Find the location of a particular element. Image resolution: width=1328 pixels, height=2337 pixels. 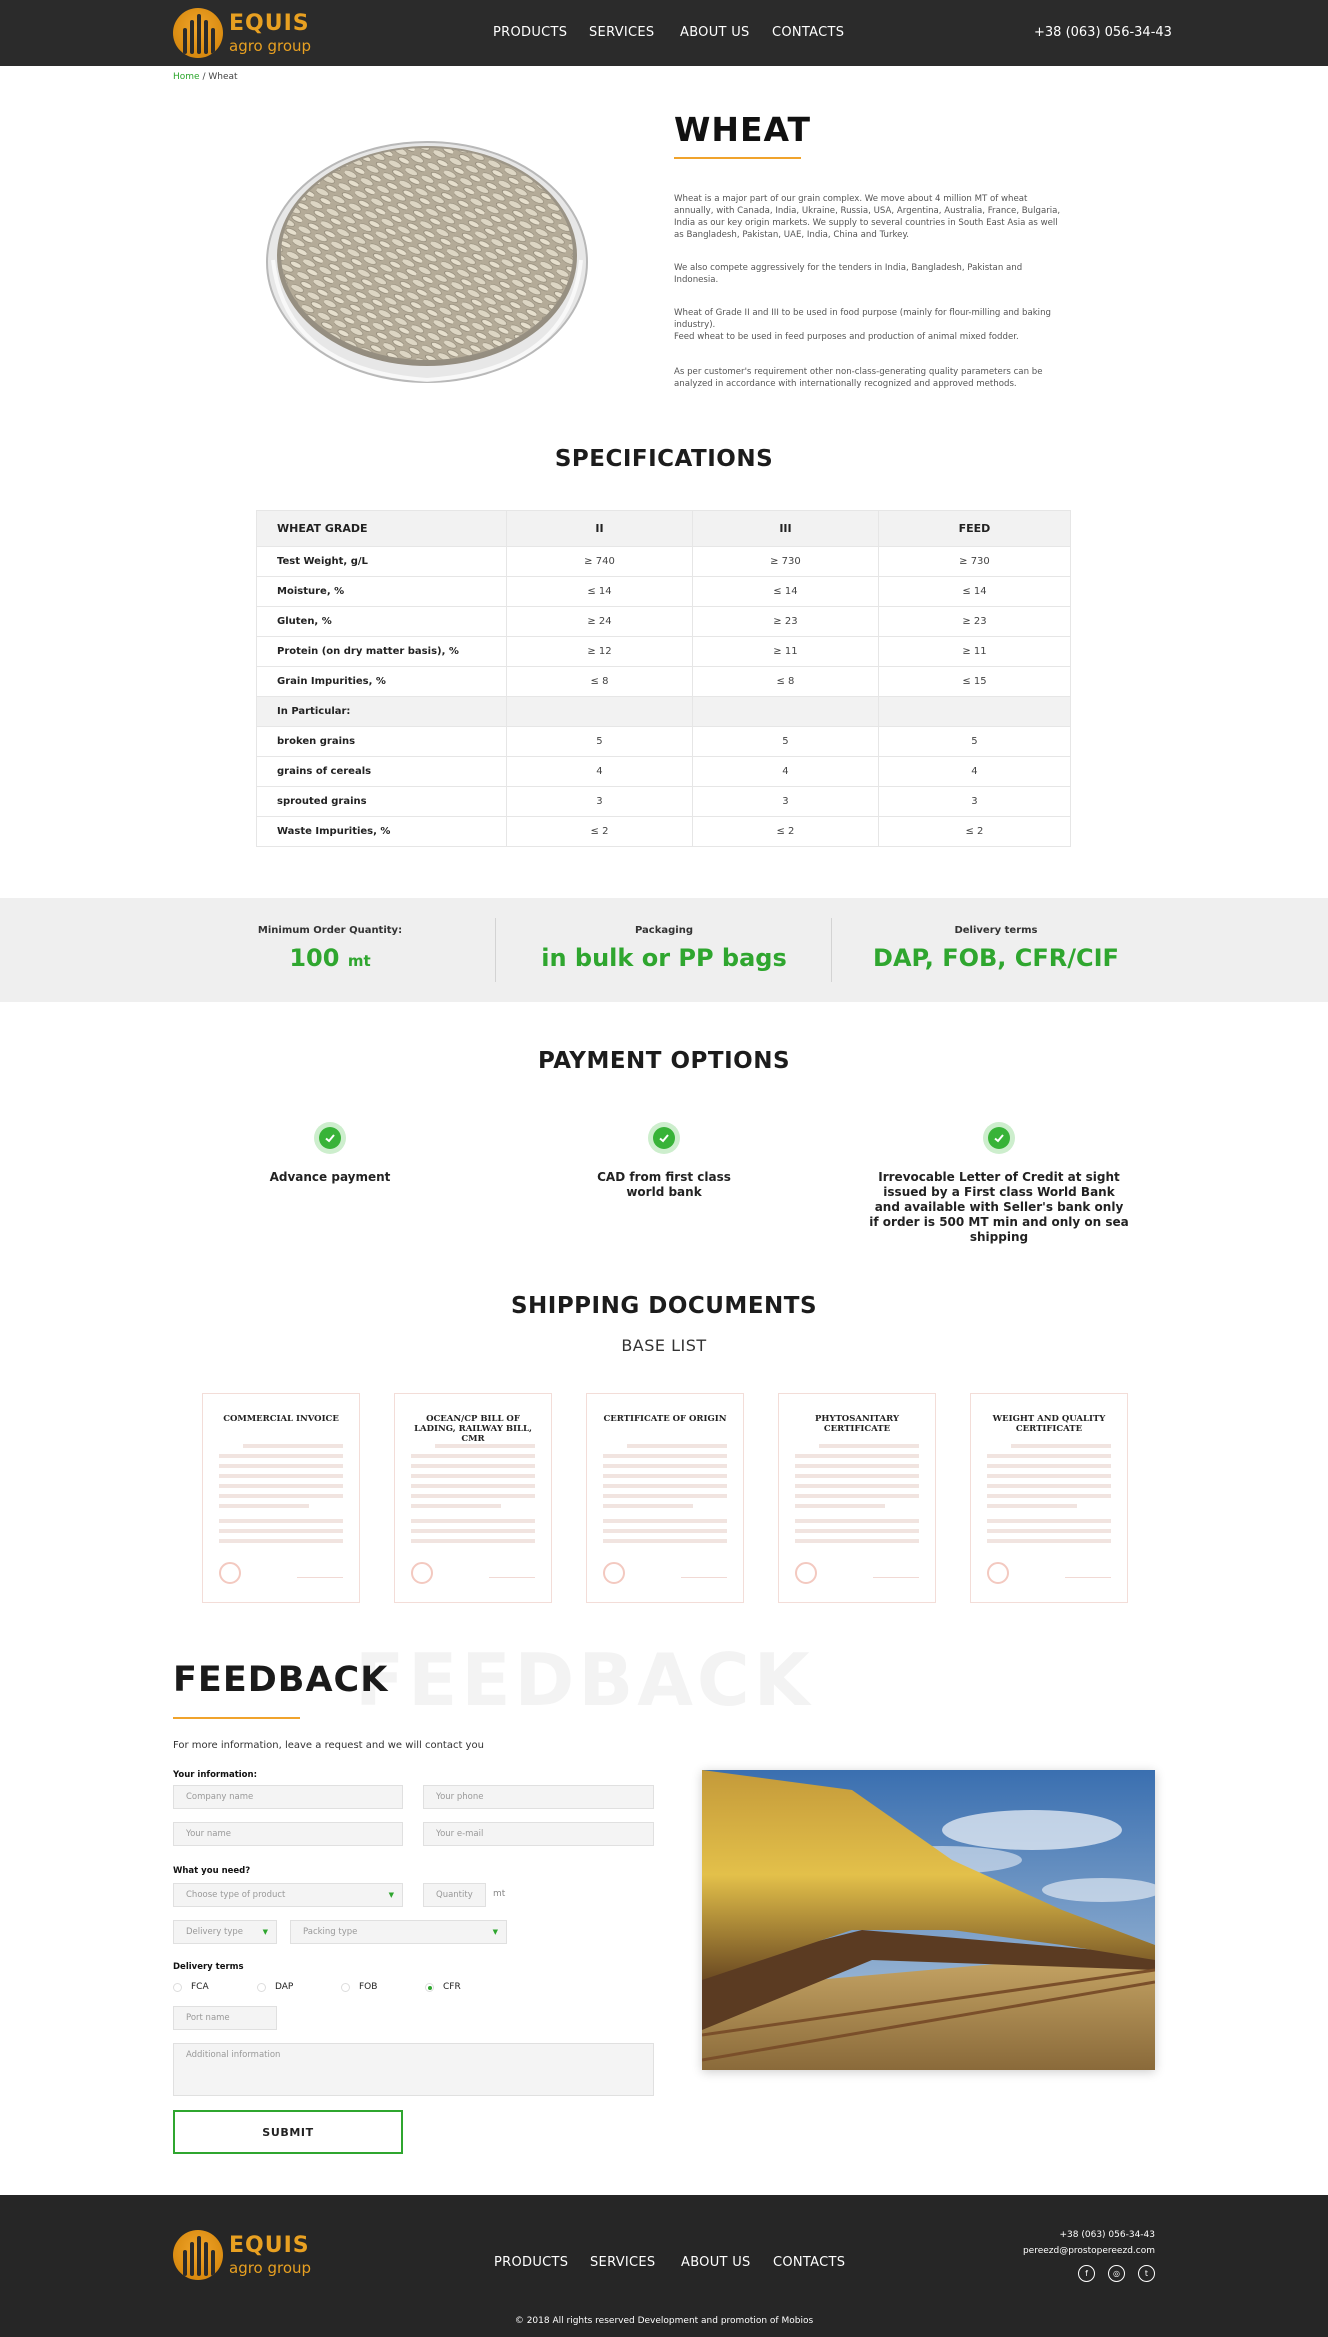

nav-about-us: ABOUT US is located at coordinates (715, 32).